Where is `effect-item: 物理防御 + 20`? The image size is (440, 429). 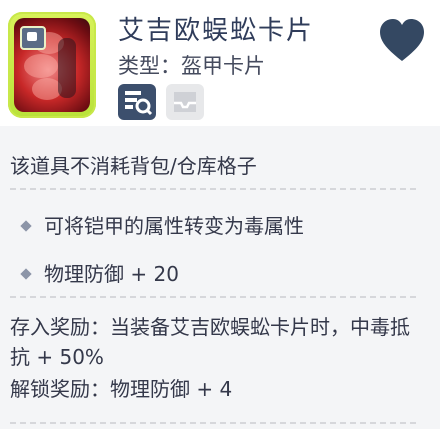 effect-item: 物理防御 + 20 is located at coordinates (99, 272).